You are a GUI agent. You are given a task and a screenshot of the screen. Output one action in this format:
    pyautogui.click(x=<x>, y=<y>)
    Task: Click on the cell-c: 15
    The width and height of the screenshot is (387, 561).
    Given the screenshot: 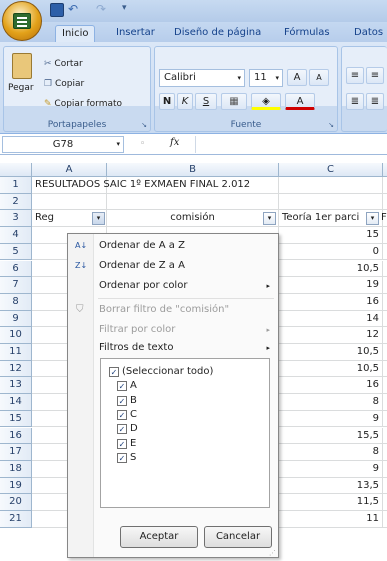 What is the action you would take?
    pyautogui.click(x=331, y=235)
    